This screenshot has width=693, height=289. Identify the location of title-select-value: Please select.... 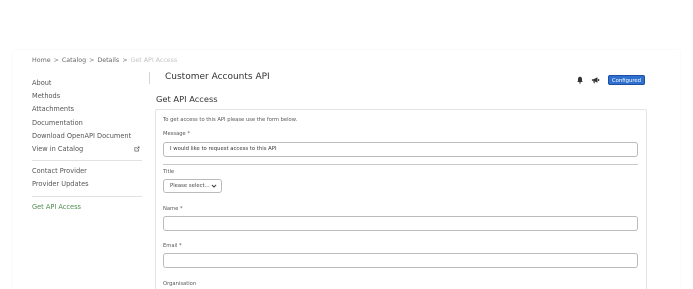
(190, 186).